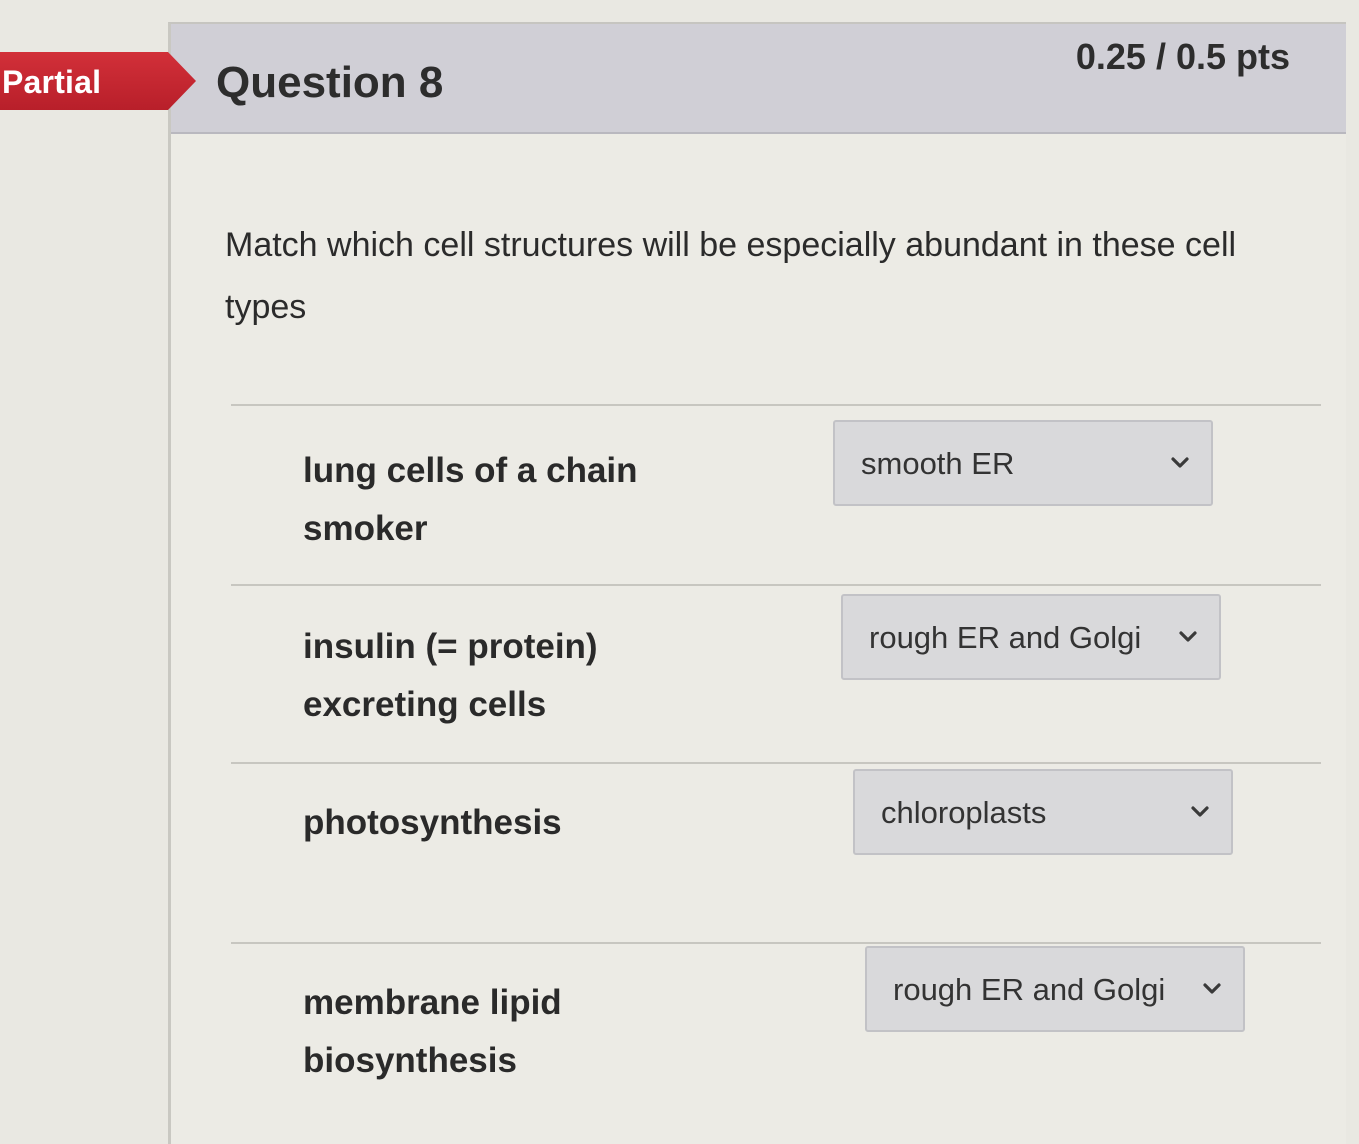 The width and height of the screenshot is (1359, 1144). I want to click on match-label-4: membrane lipid biosynthesis, so click(432, 1031).